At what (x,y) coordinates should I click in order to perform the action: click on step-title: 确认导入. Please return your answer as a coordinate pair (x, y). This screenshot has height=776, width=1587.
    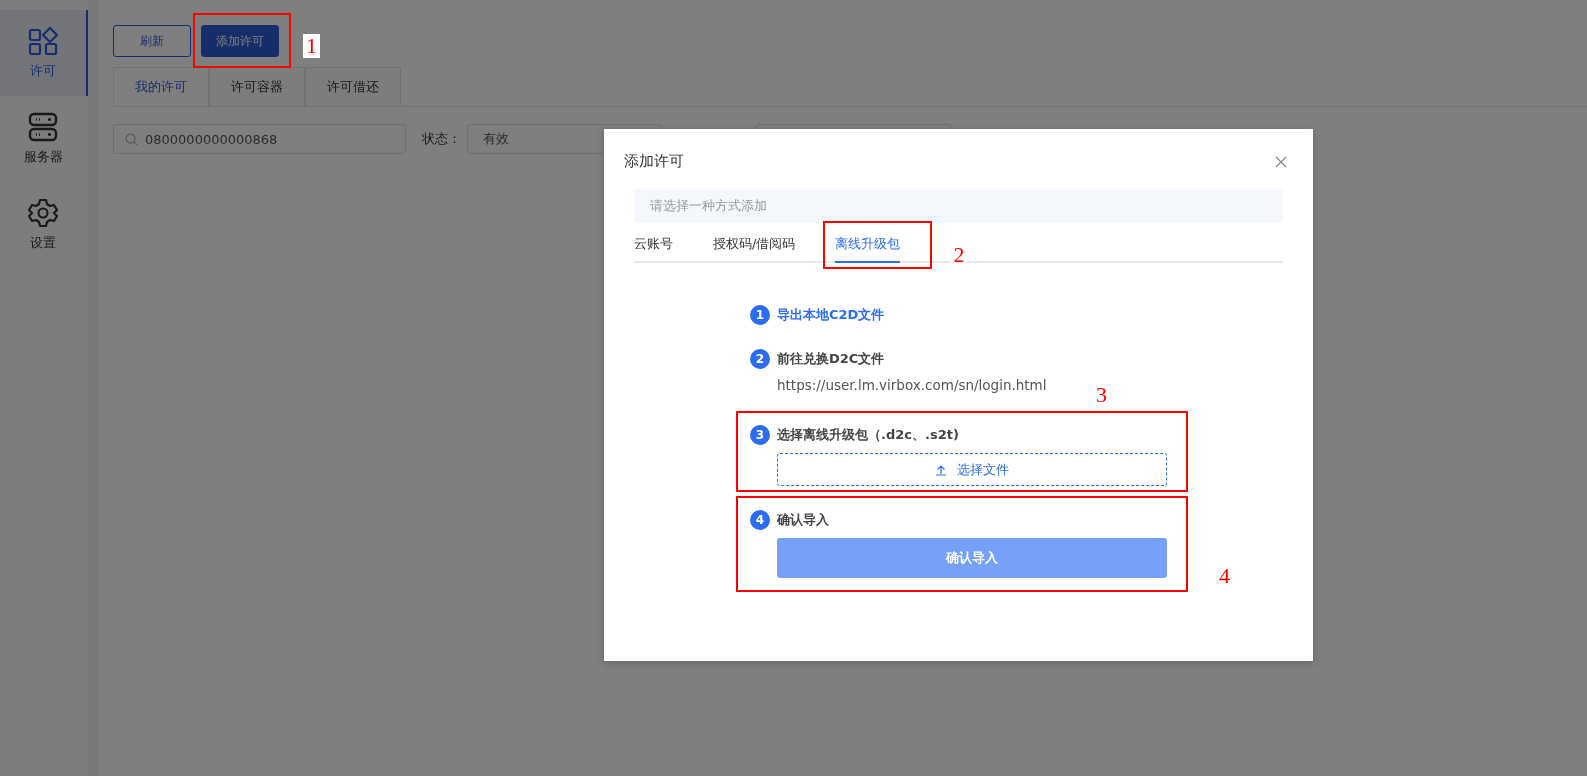
    Looking at the image, I should click on (803, 520).